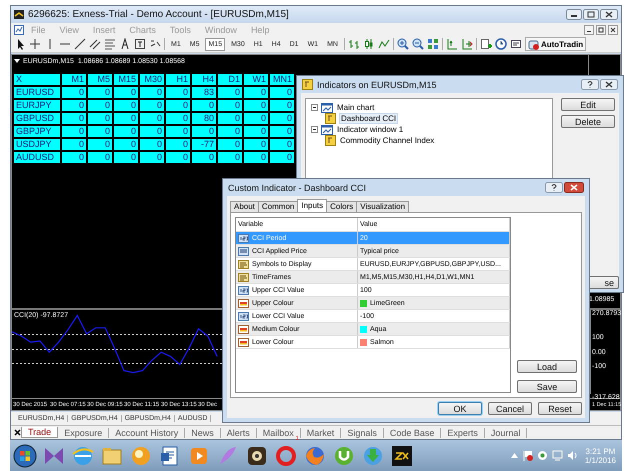 The width and height of the screenshot is (625, 471). I want to click on dialog-tab: About, so click(244, 206).